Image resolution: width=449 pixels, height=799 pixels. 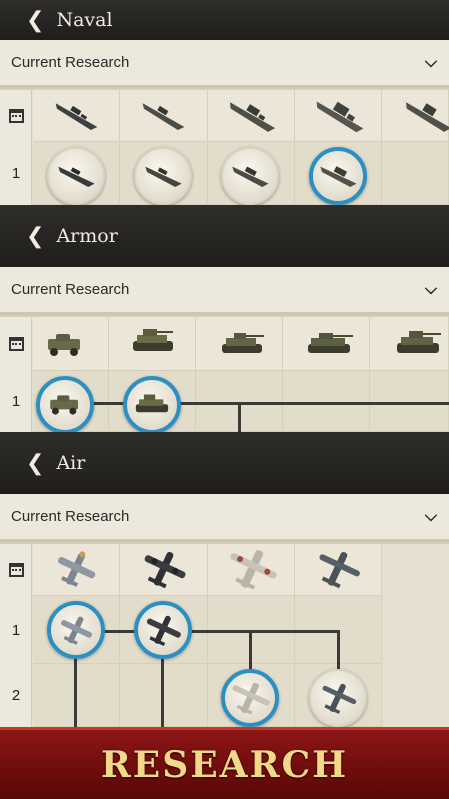 What do you see at coordinates (224, 374) in the screenshot?
I see `armor-tech-grid: 1` at bounding box center [224, 374].